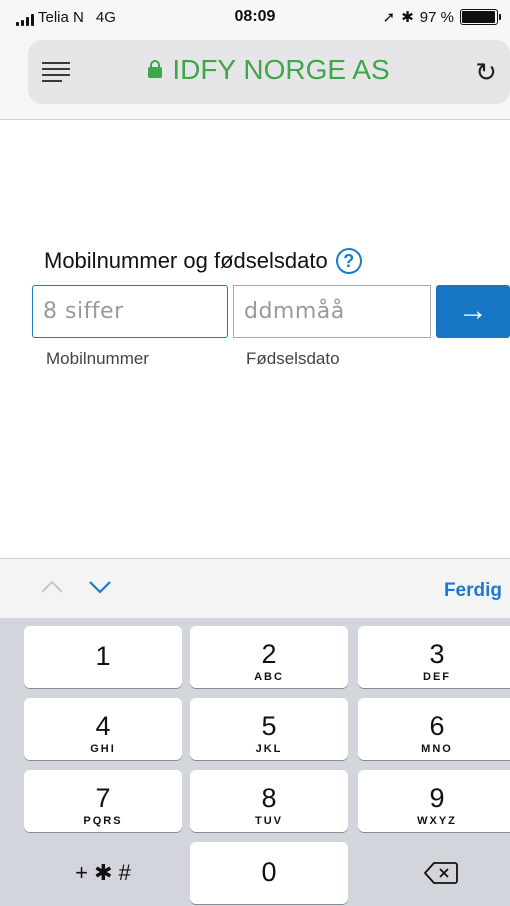 This screenshot has width=510, height=906. I want to click on form-label-text: Mobilnummer og fødselsdato, so click(186, 260).